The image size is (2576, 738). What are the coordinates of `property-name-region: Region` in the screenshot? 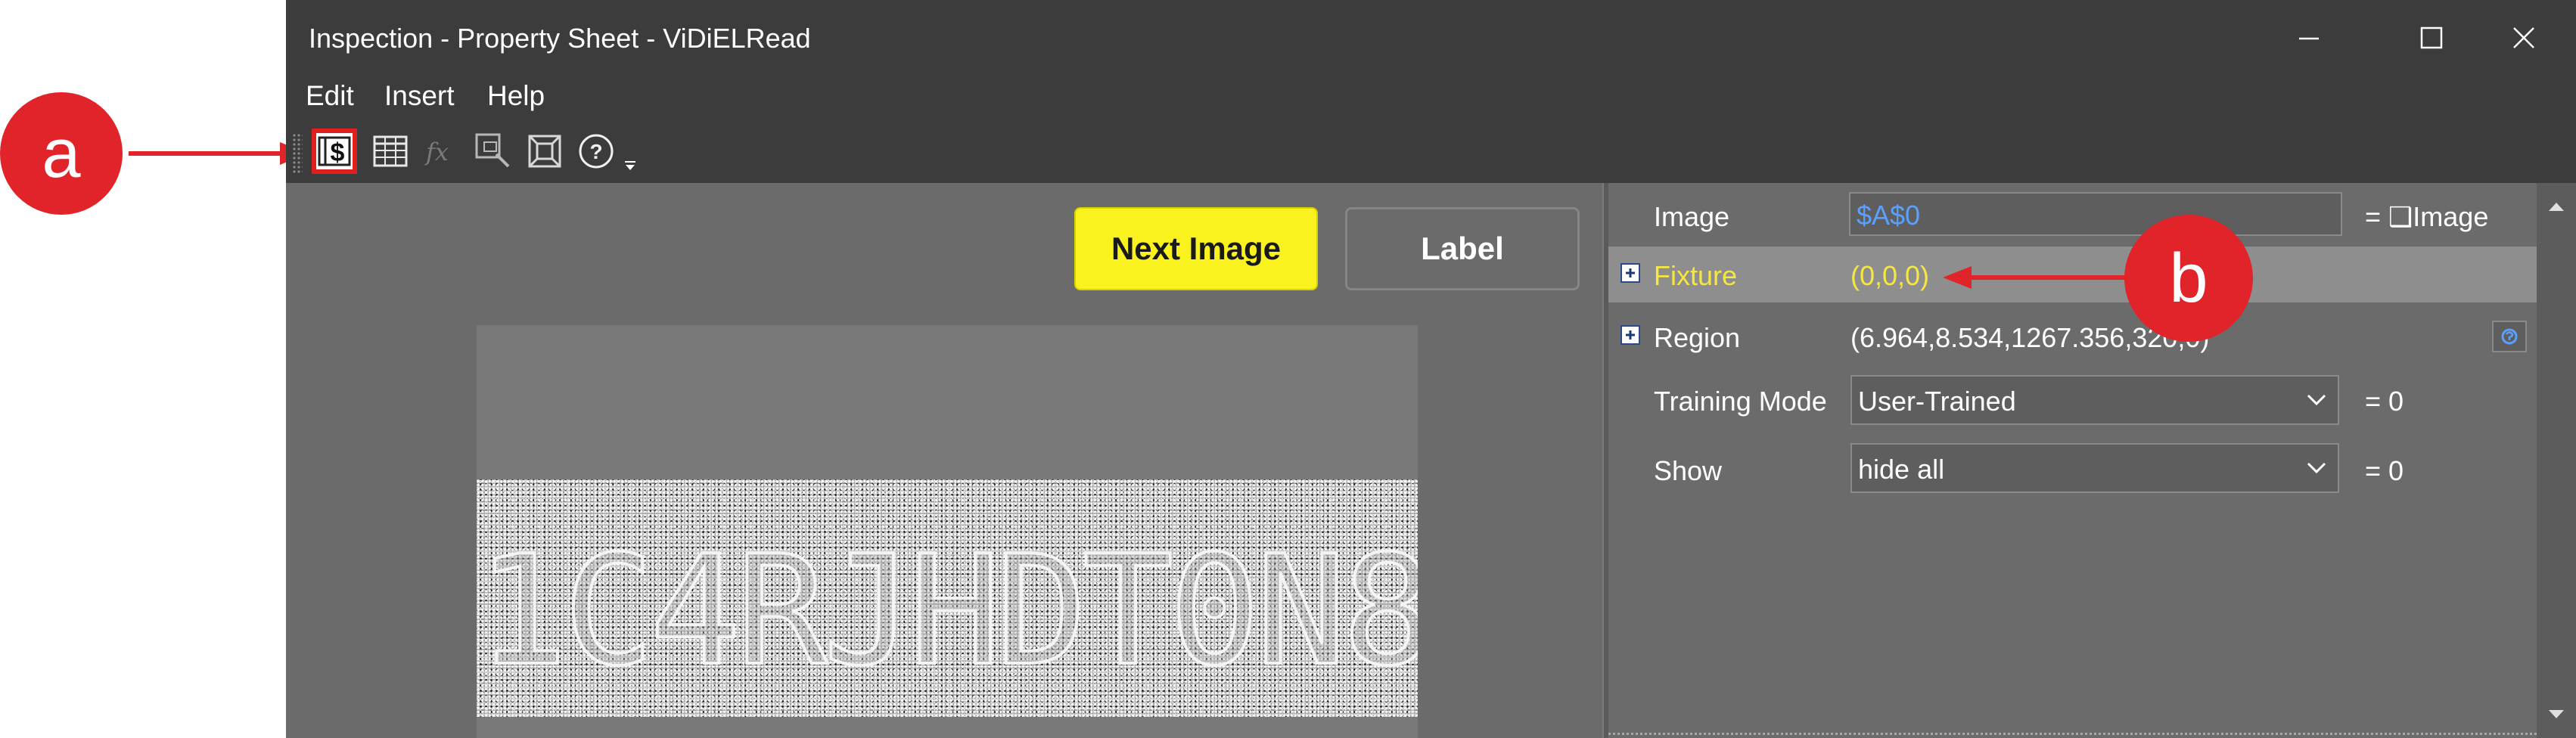 It's located at (1697, 338).